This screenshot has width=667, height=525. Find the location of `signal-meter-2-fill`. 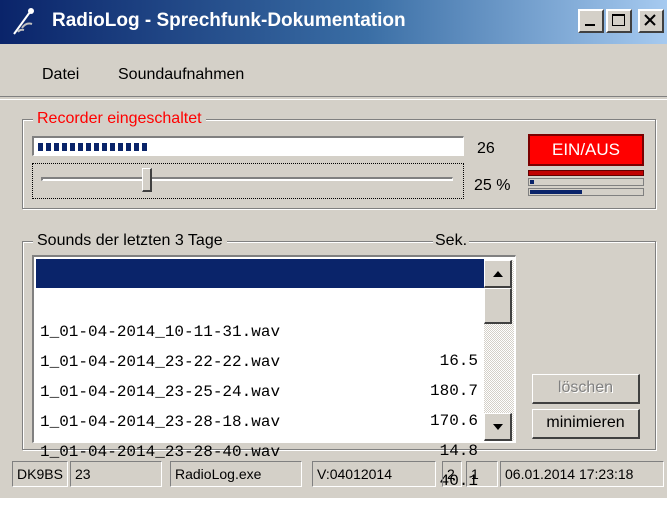

signal-meter-2-fill is located at coordinates (556, 192).